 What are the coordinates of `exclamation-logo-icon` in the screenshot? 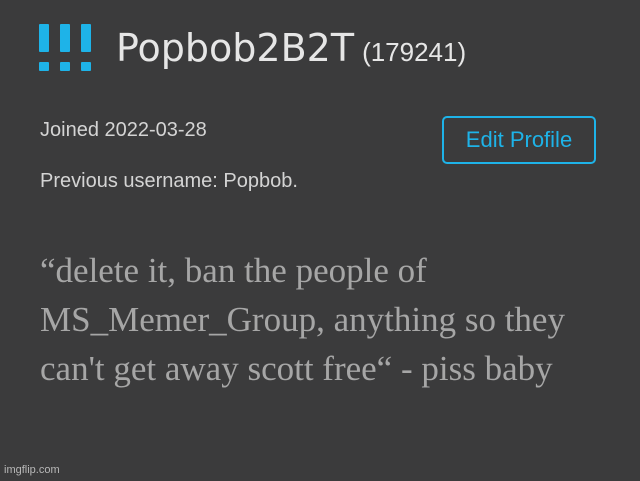 It's located at (67, 48).